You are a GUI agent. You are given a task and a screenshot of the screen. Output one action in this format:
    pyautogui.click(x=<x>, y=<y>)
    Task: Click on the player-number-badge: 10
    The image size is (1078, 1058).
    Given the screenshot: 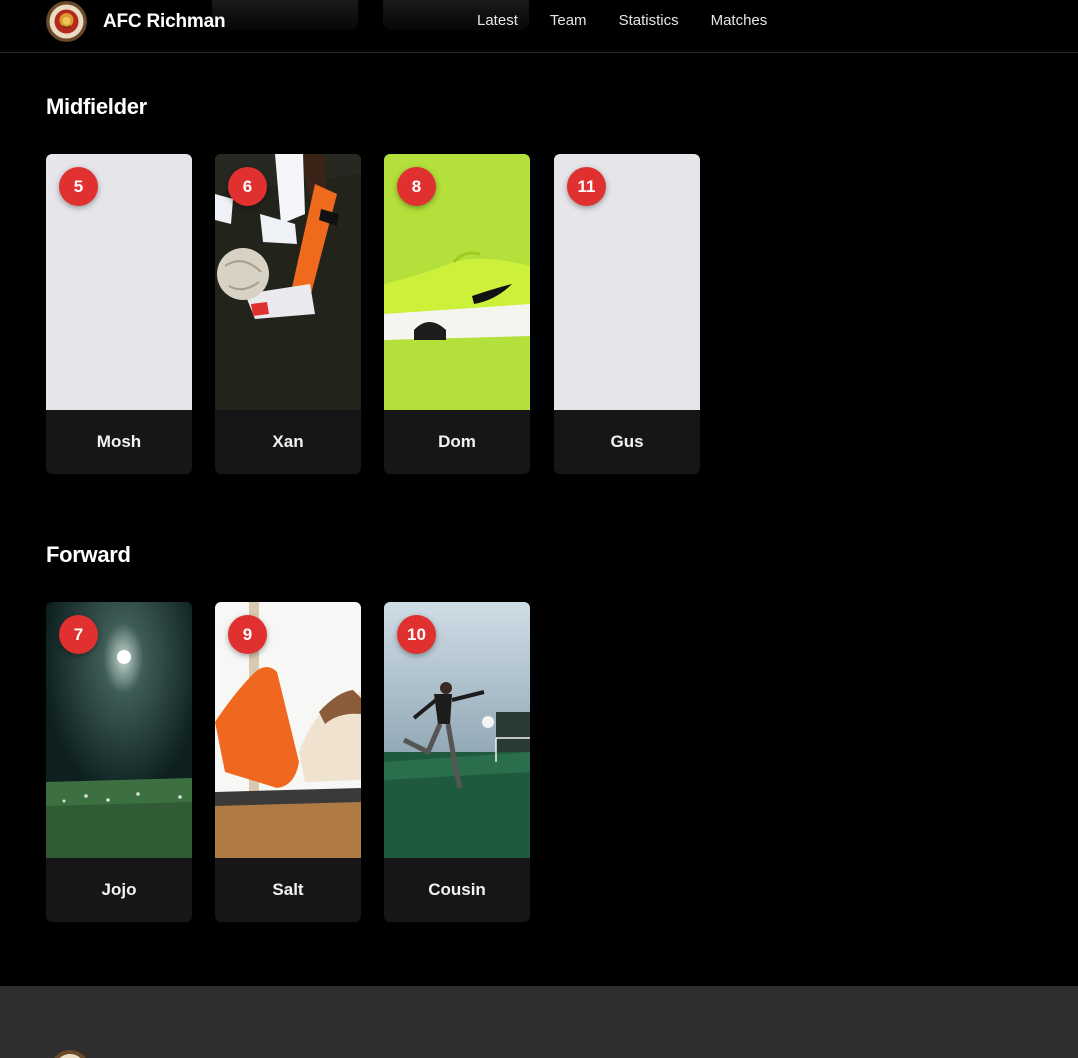 What is the action you would take?
    pyautogui.click(x=416, y=634)
    